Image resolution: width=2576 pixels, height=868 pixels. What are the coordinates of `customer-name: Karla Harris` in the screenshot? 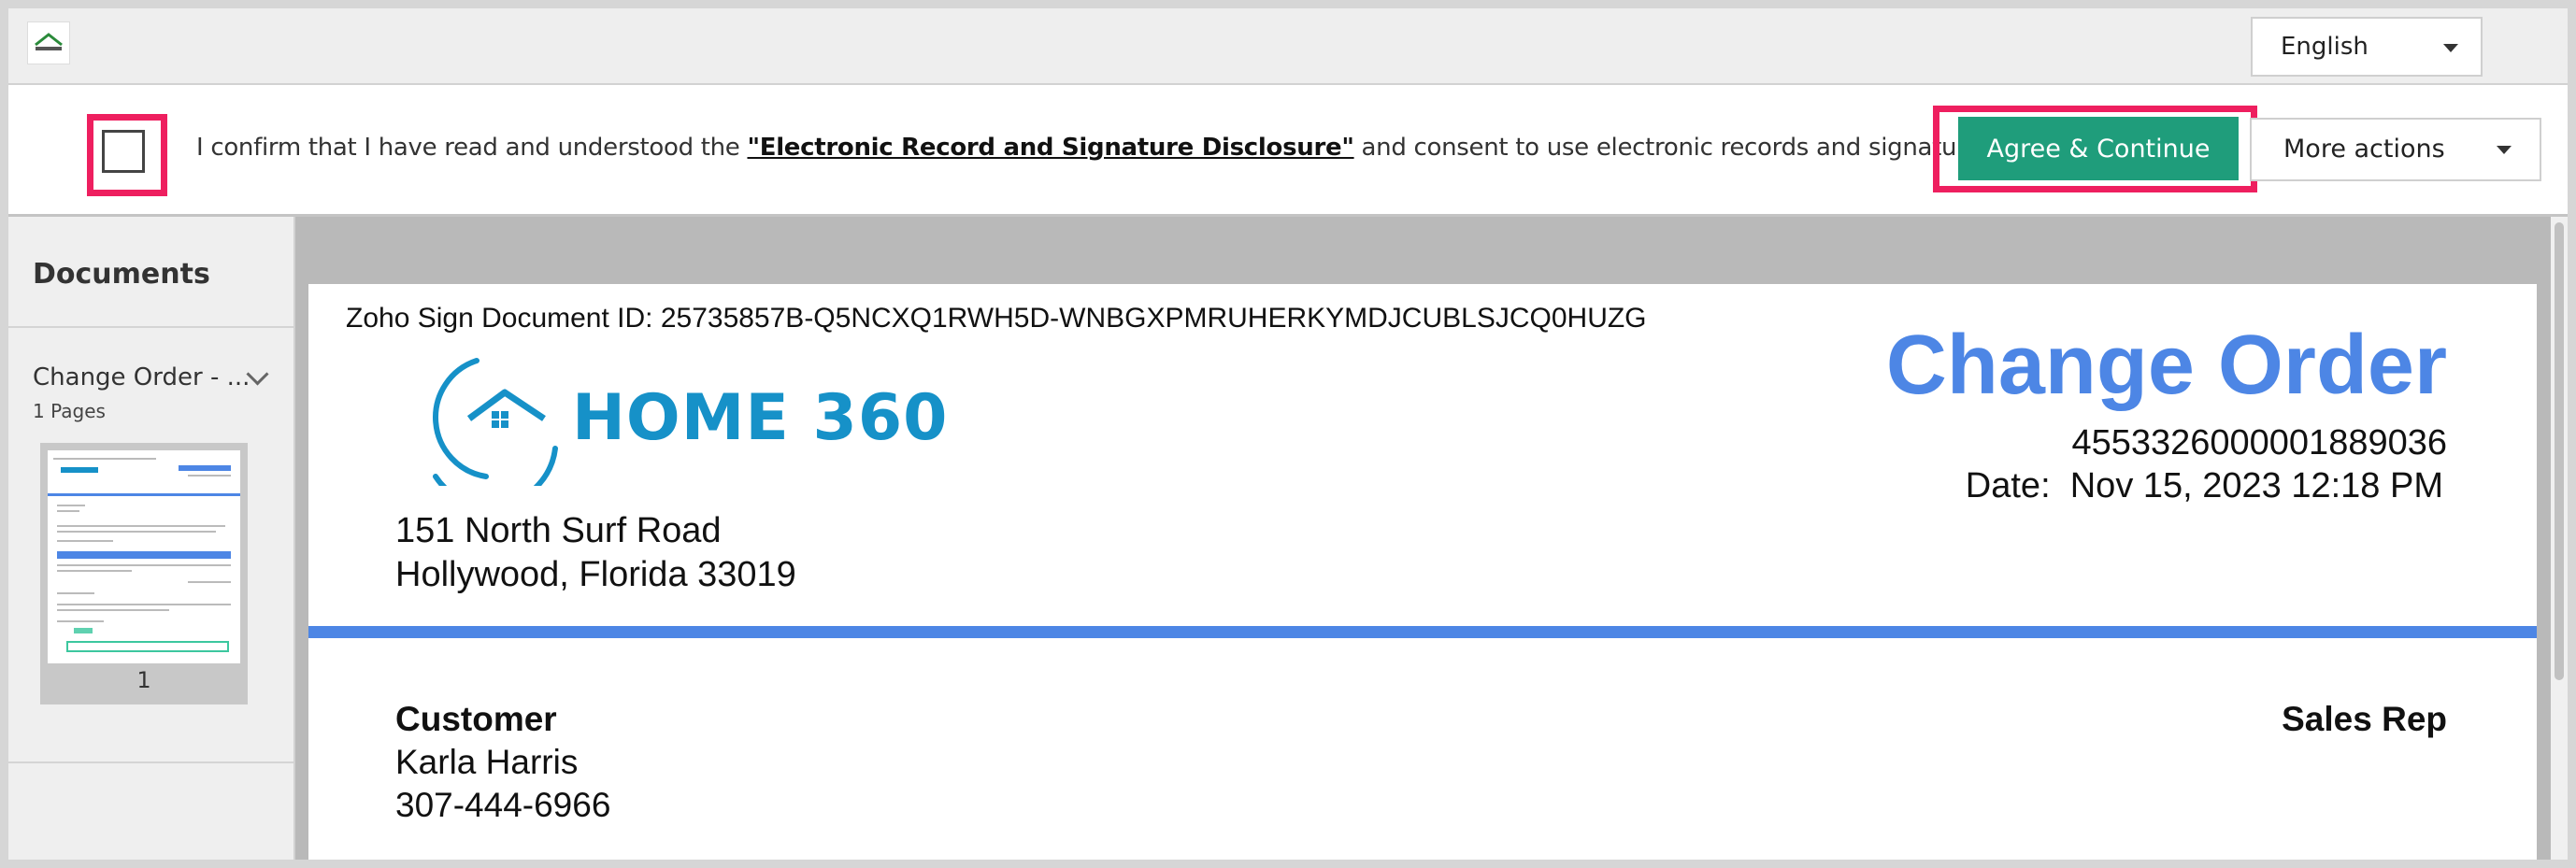 It's located at (487, 762).